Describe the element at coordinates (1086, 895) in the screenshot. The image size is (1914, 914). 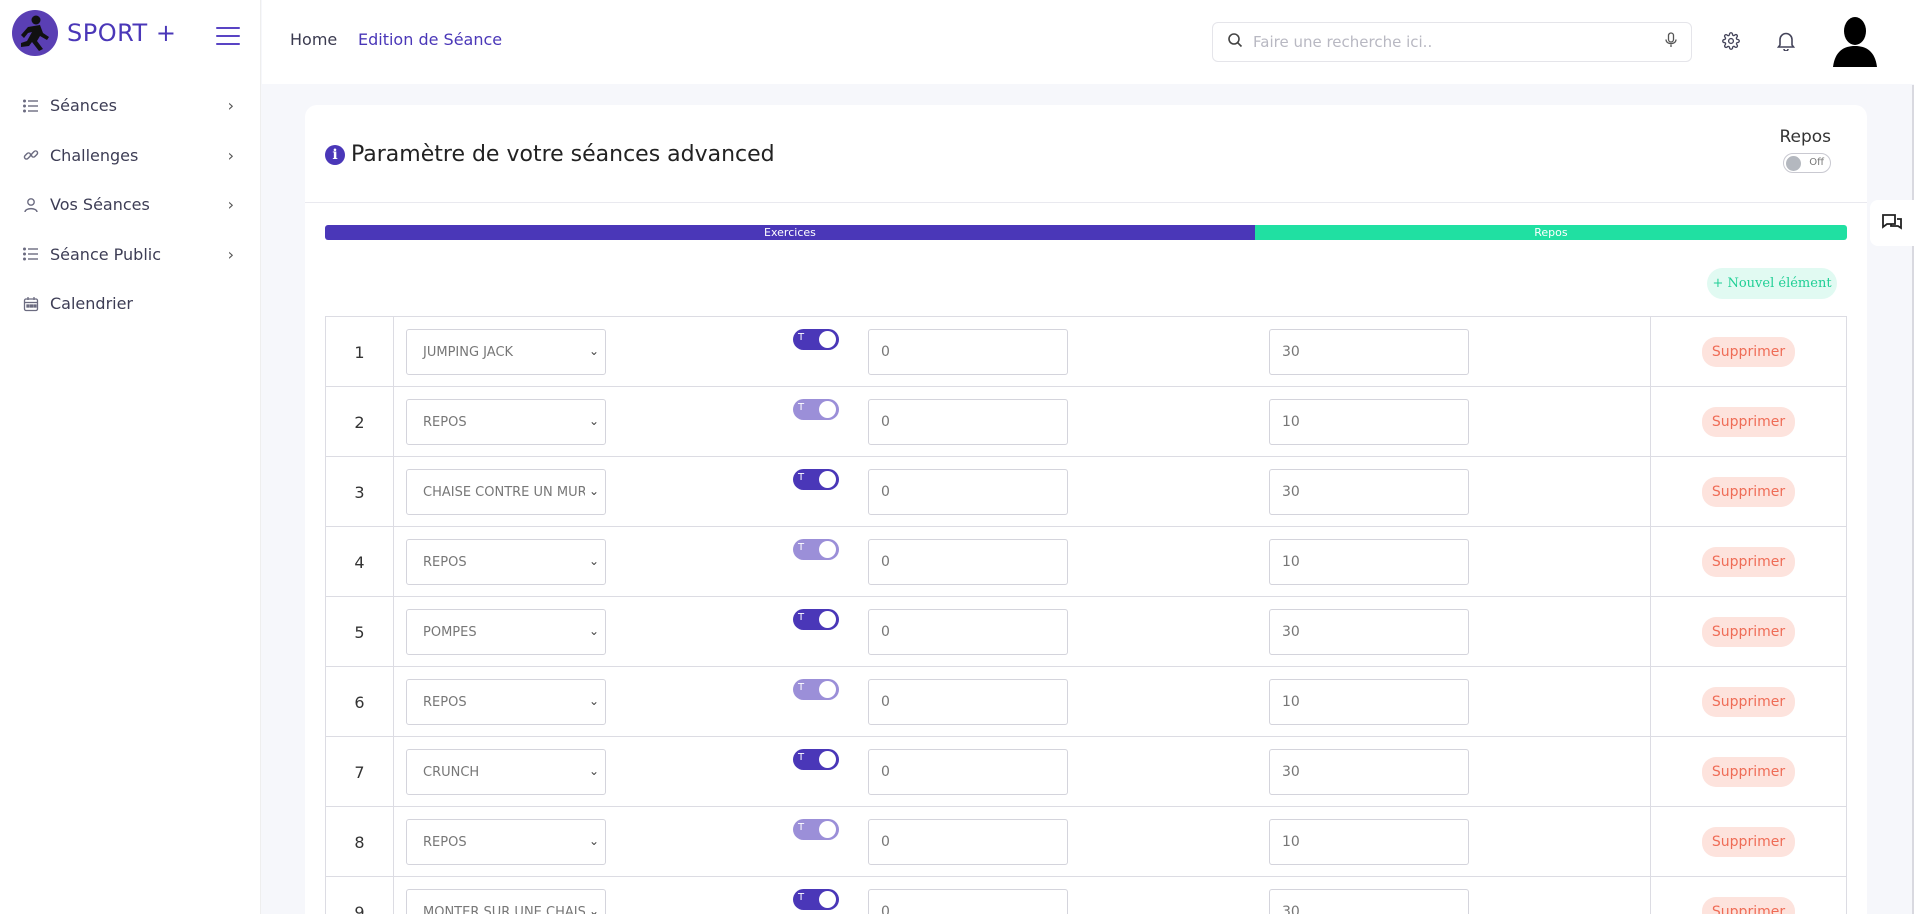
I see `table-row: 9 MONTER SUR UNE CHAISE⌄ T Supprimer` at that location.